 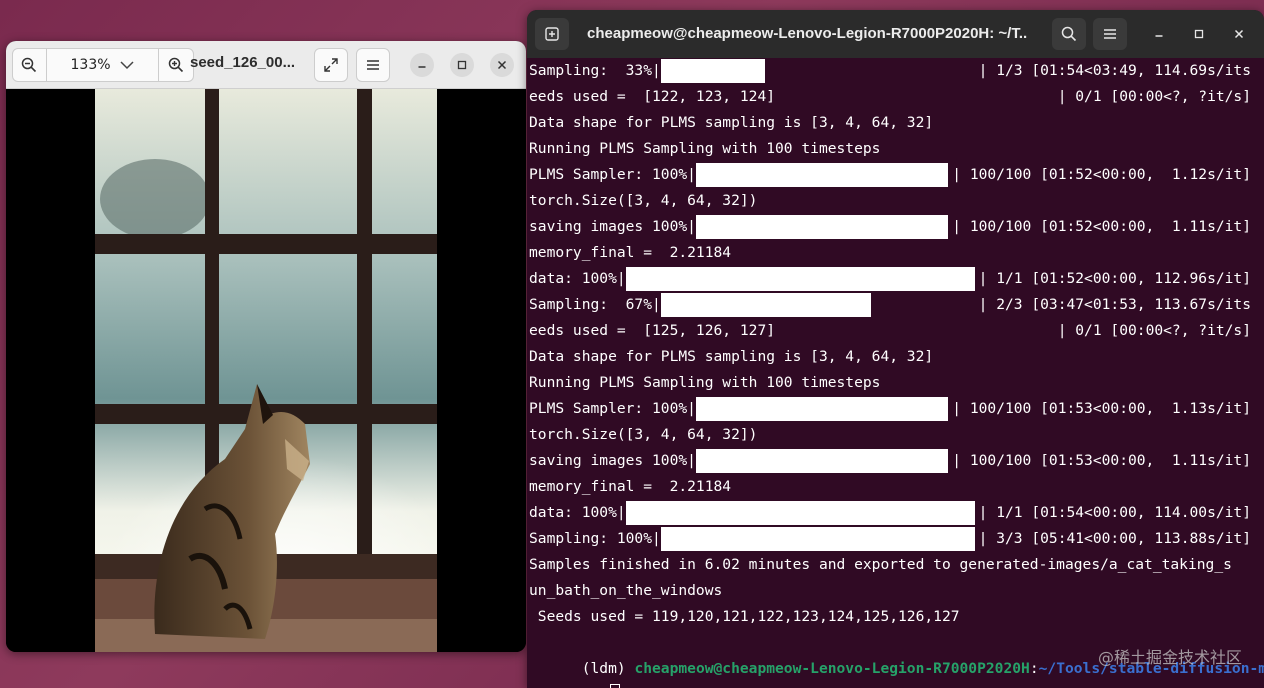 I want to click on terminal-line-text: eeds used = [122, 123, 124], so click(x=652, y=96).